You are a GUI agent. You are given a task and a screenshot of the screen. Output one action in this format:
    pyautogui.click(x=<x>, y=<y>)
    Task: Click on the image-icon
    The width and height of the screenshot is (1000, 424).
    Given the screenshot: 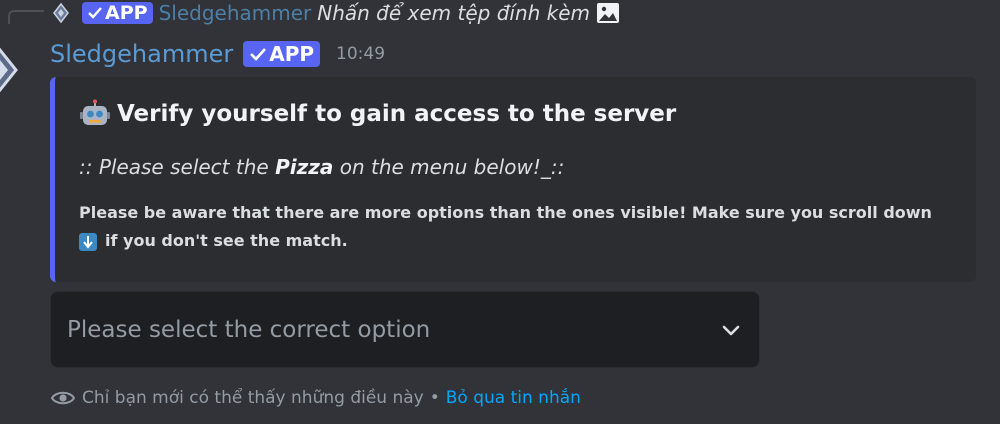 What is the action you would take?
    pyautogui.click(x=608, y=13)
    